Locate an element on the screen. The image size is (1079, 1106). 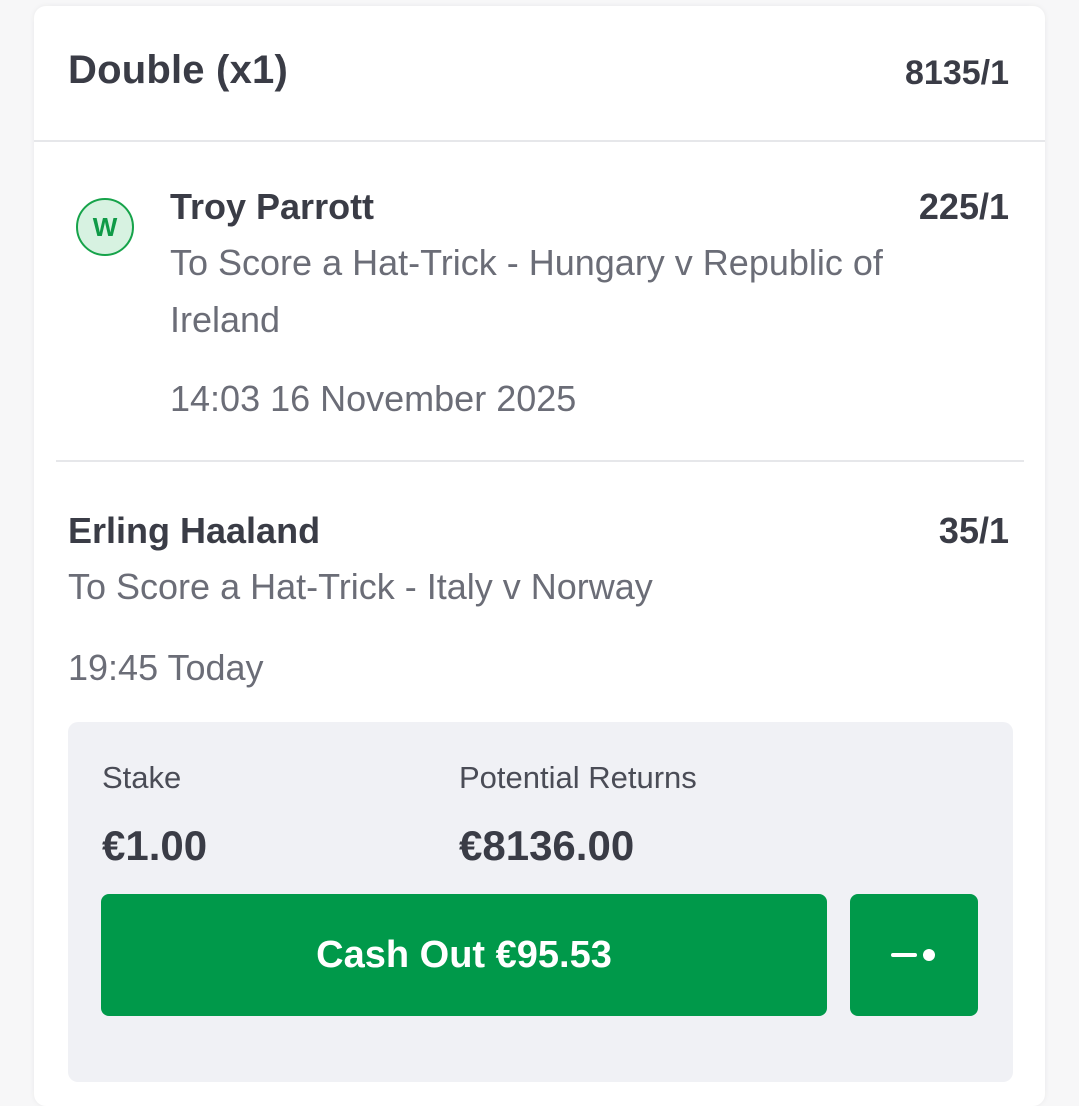
slider-toggle-icon is located at coordinates (913, 955).